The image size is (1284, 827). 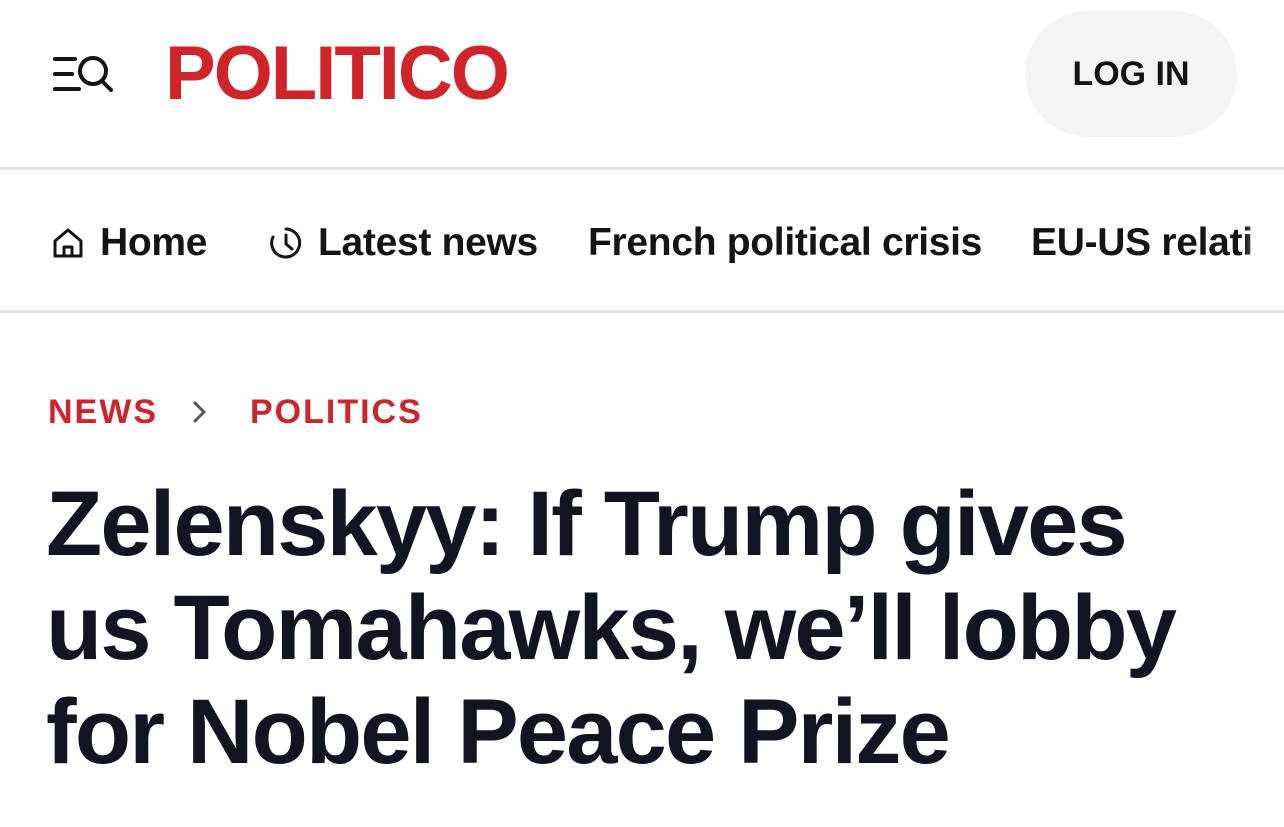 What do you see at coordinates (154, 242) in the screenshot?
I see `nav-item-label: Home` at bounding box center [154, 242].